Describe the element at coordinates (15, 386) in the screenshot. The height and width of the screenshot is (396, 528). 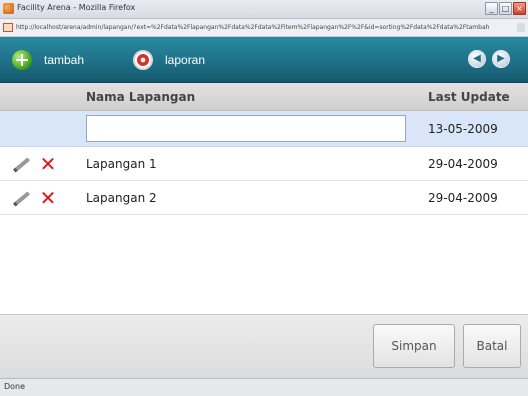
I see `status-text: Done` at that location.